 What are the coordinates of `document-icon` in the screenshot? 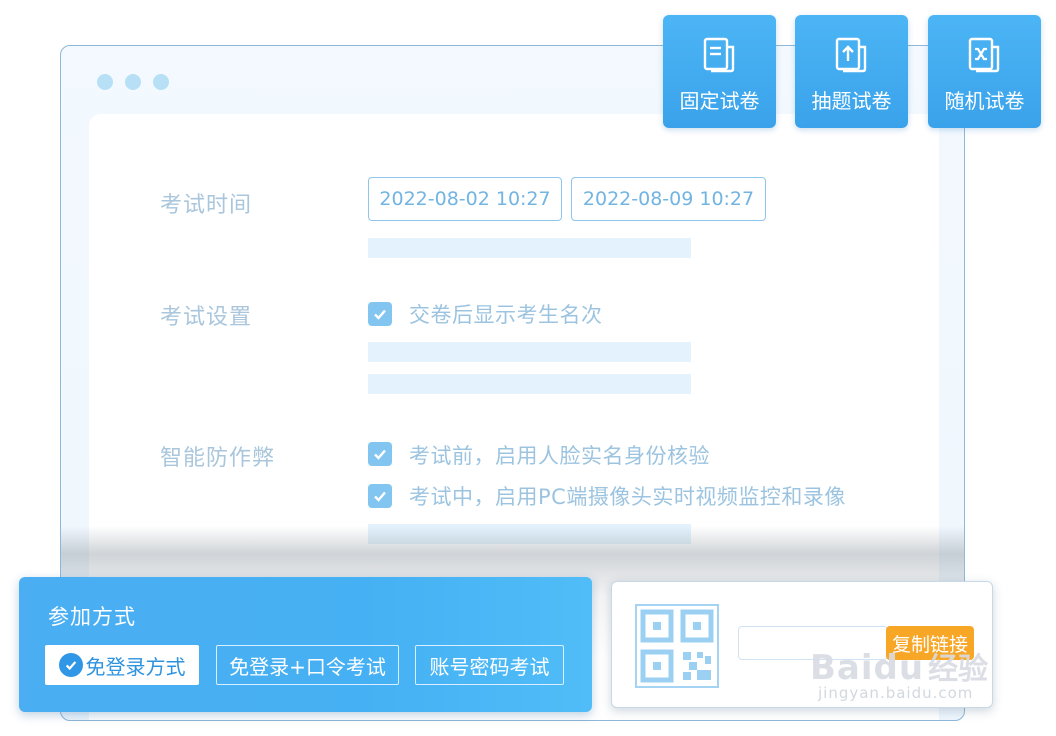 It's located at (719, 55).